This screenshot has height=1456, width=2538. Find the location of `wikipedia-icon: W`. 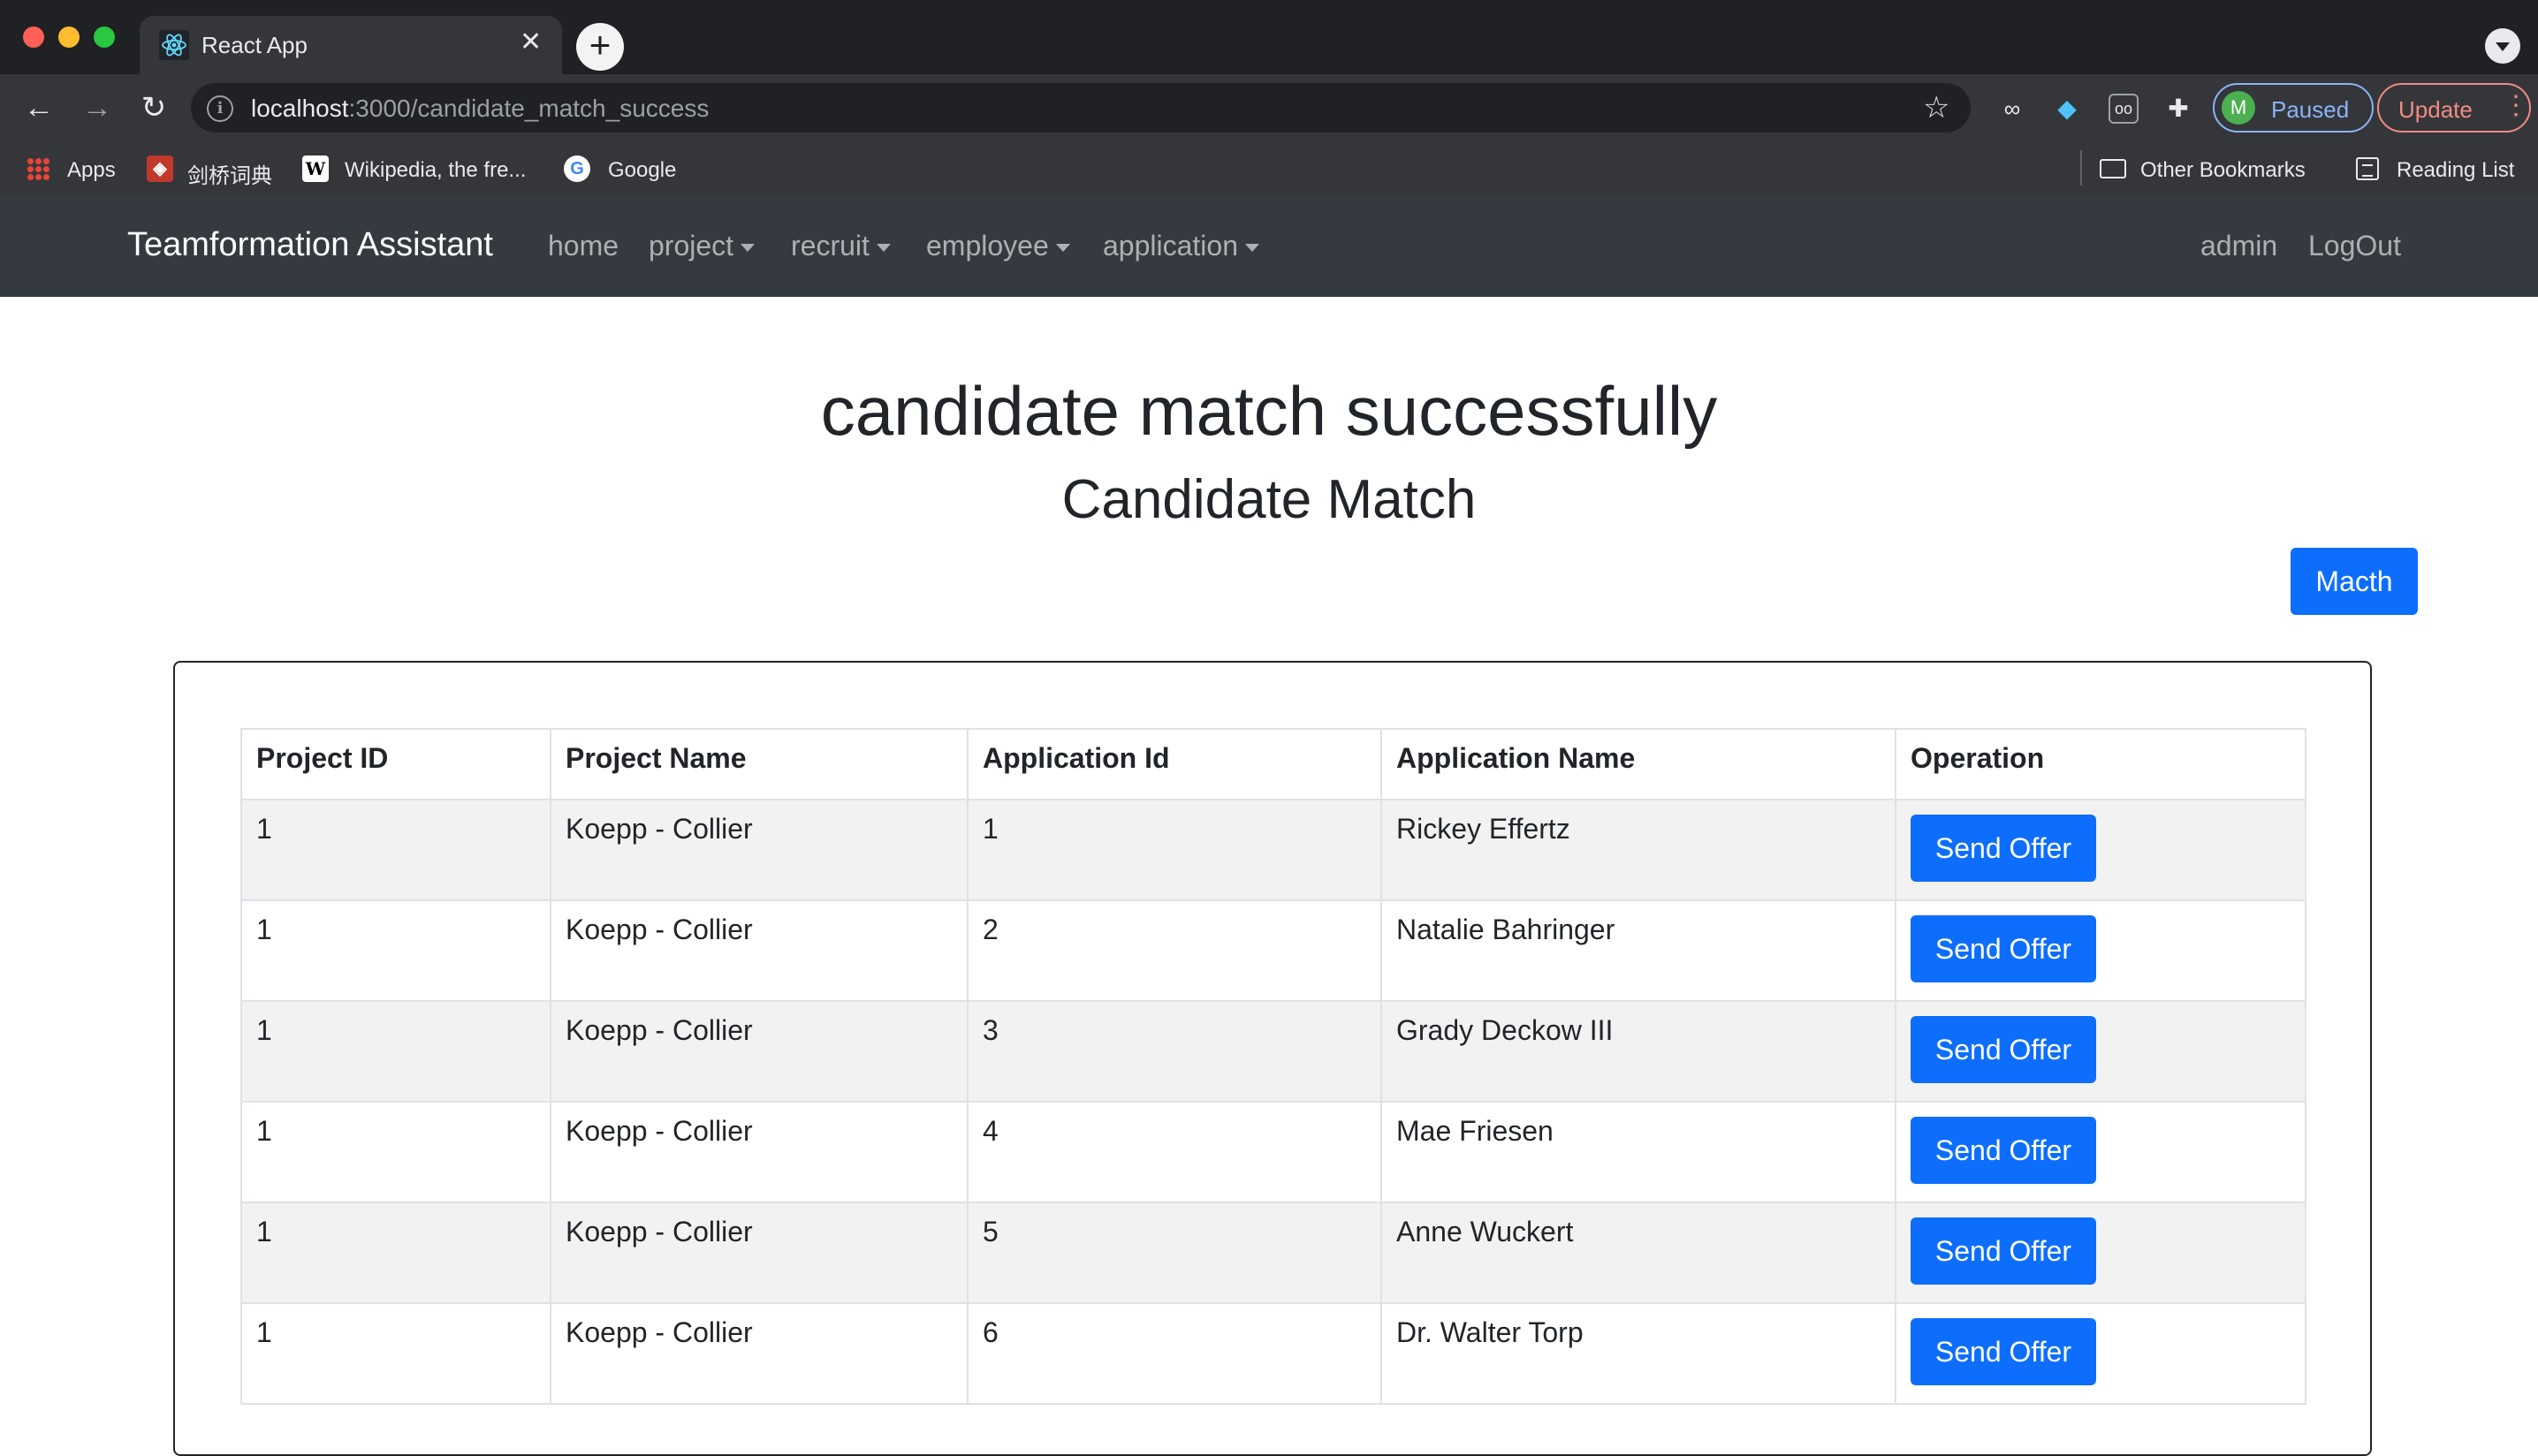

wikipedia-icon: W is located at coordinates (315, 168).